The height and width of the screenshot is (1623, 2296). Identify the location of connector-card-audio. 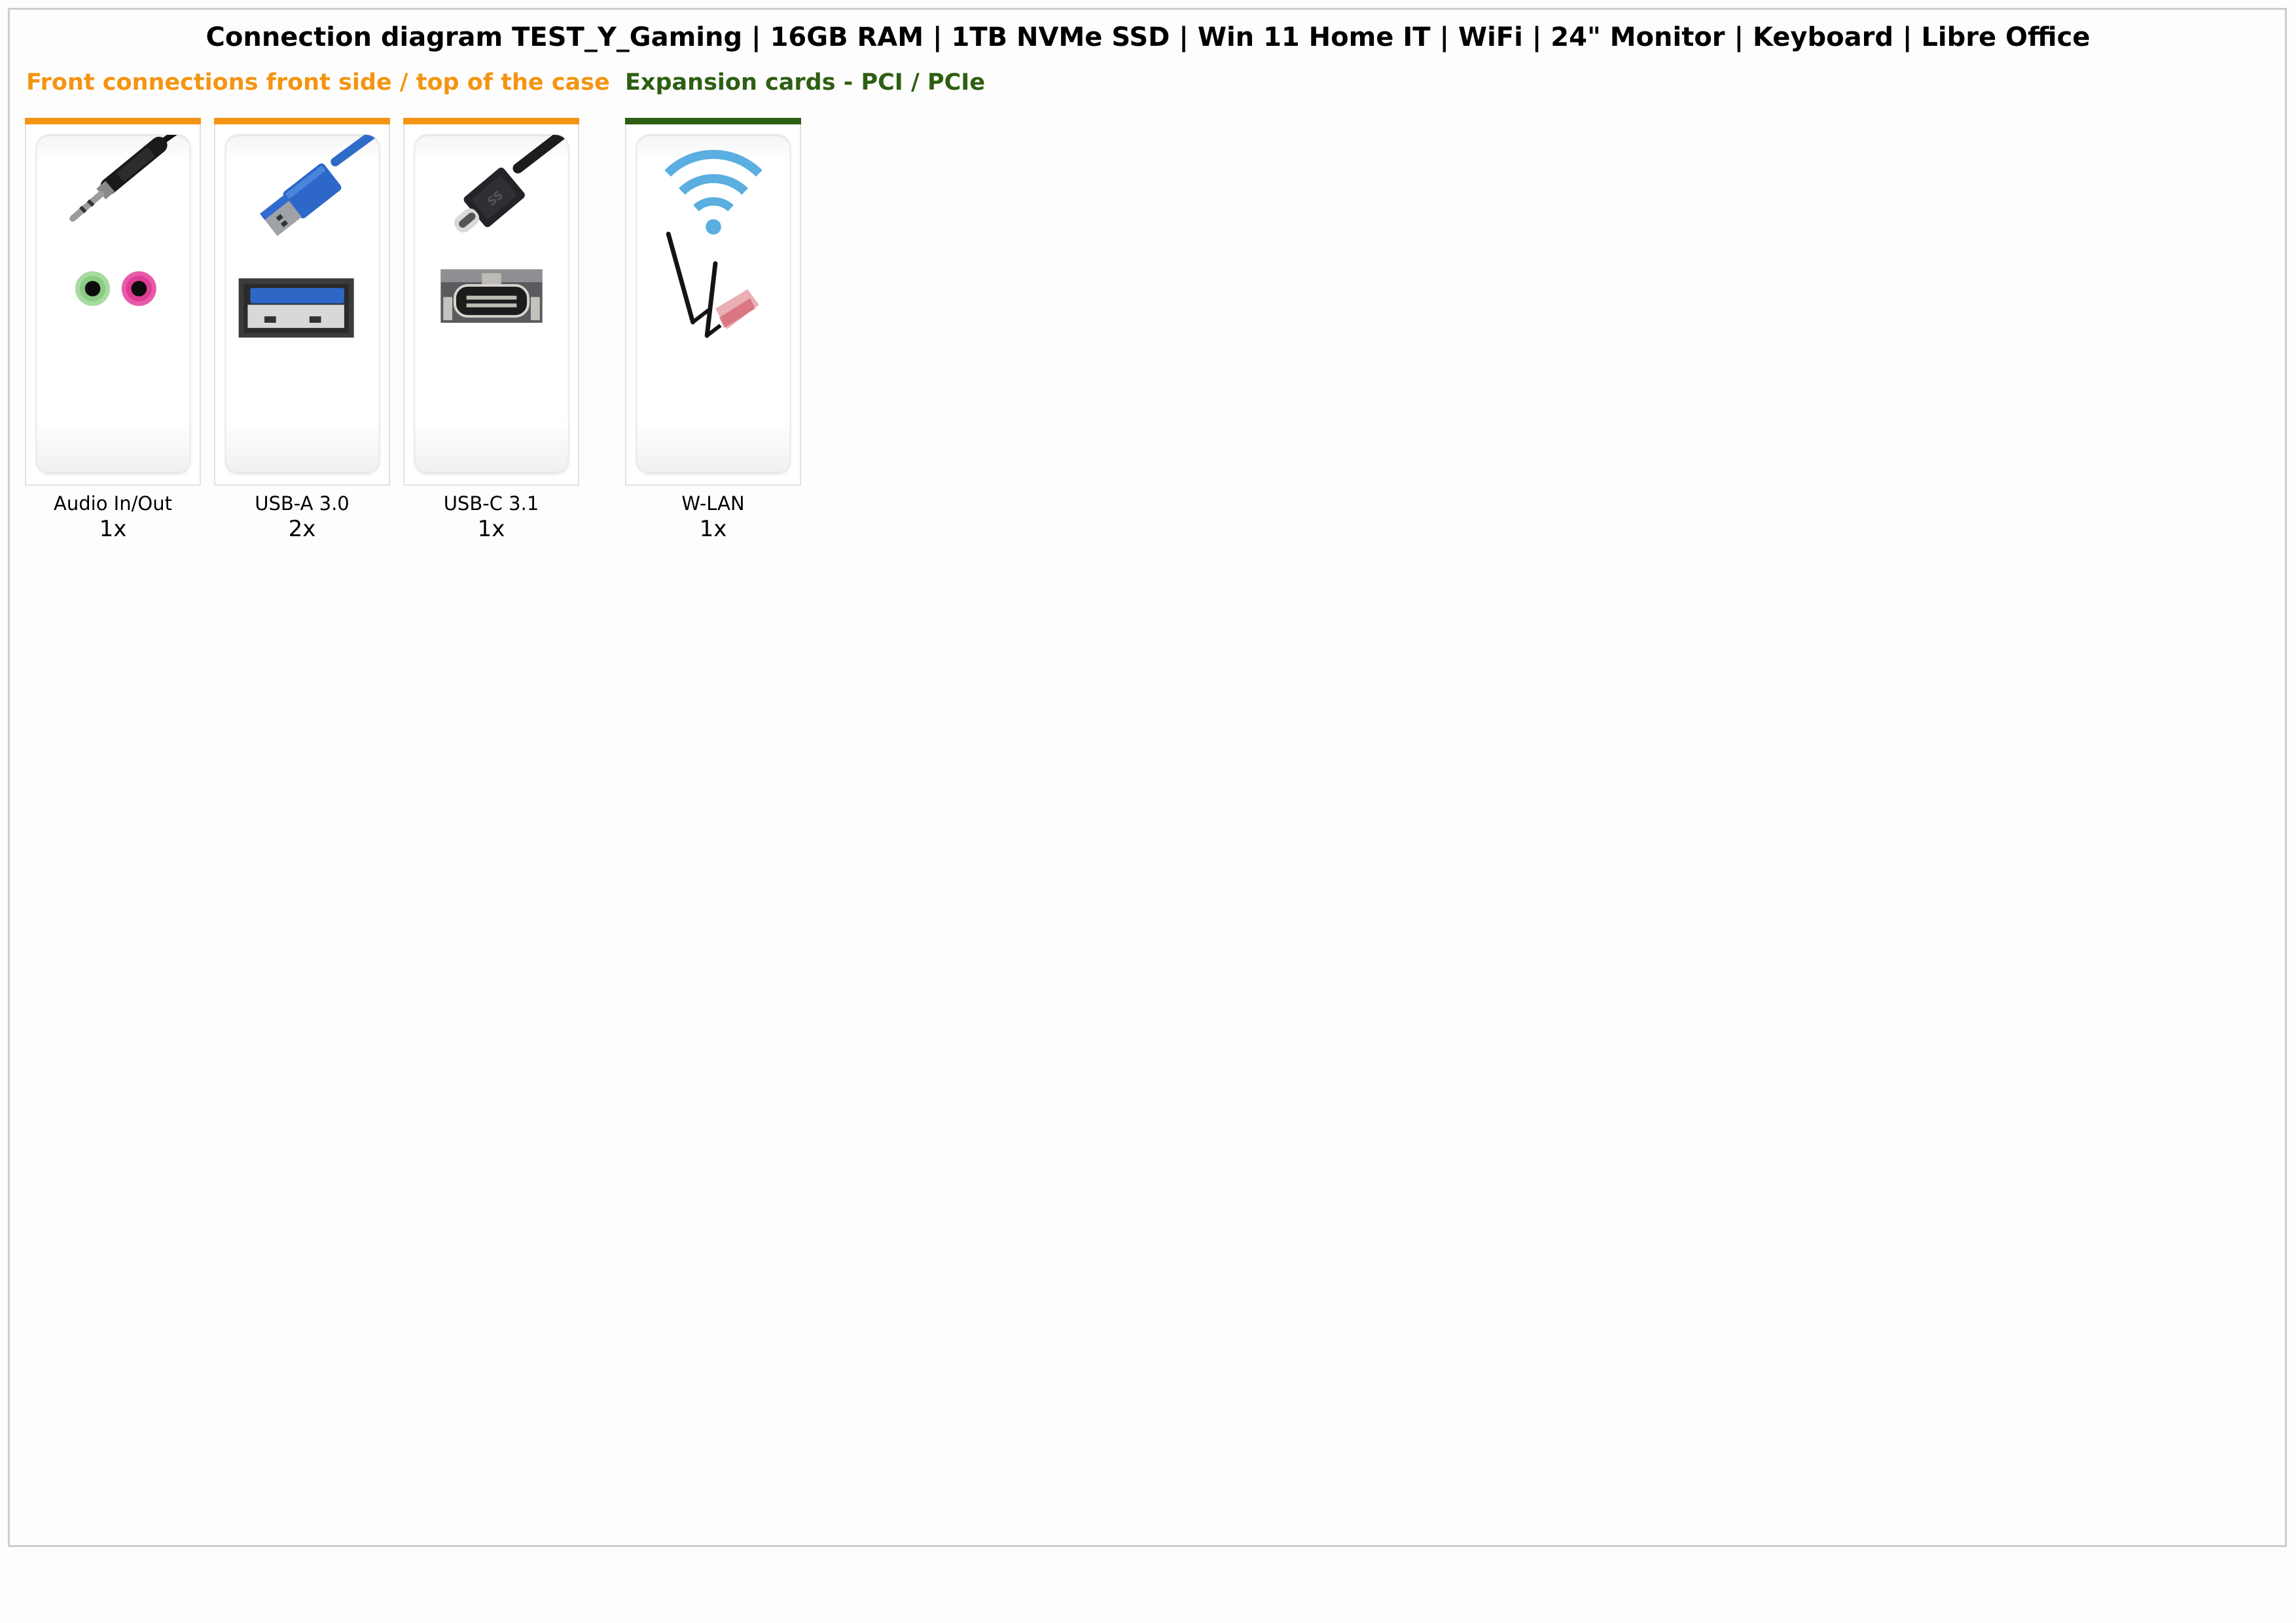
(113, 302).